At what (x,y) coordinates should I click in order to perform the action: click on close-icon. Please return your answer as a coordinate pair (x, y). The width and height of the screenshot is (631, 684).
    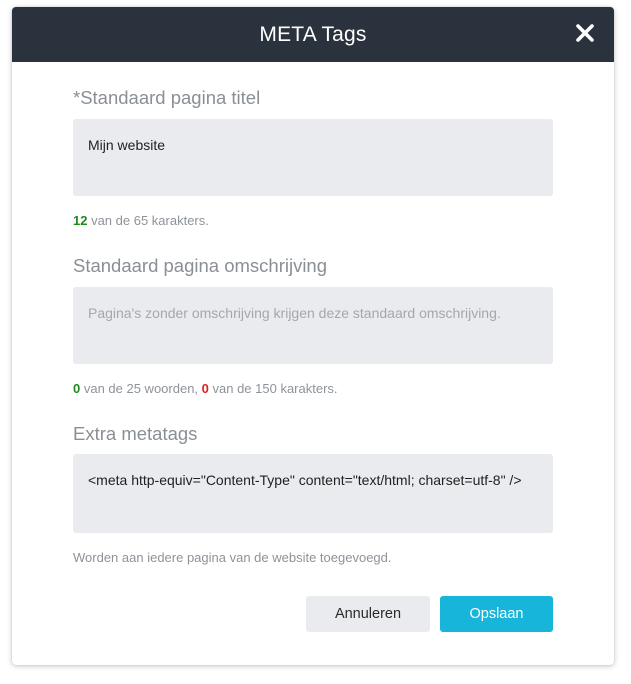
    Looking at the image, I should click on (585, 33).